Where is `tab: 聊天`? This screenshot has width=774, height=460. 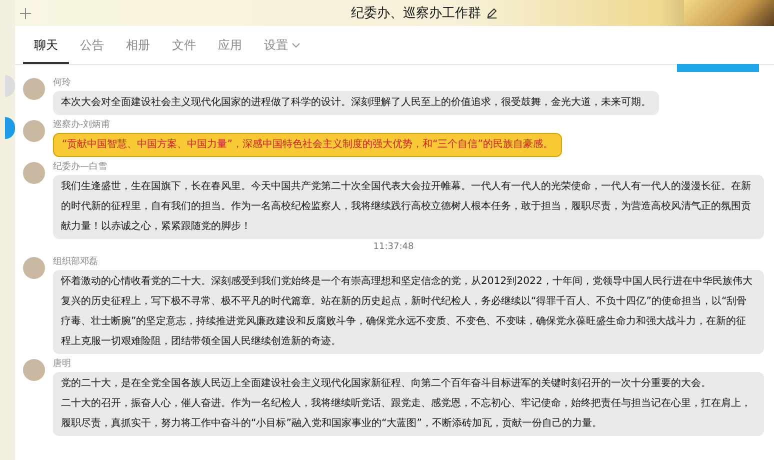 tab: 聊天 is located at coordinates (46, 45).